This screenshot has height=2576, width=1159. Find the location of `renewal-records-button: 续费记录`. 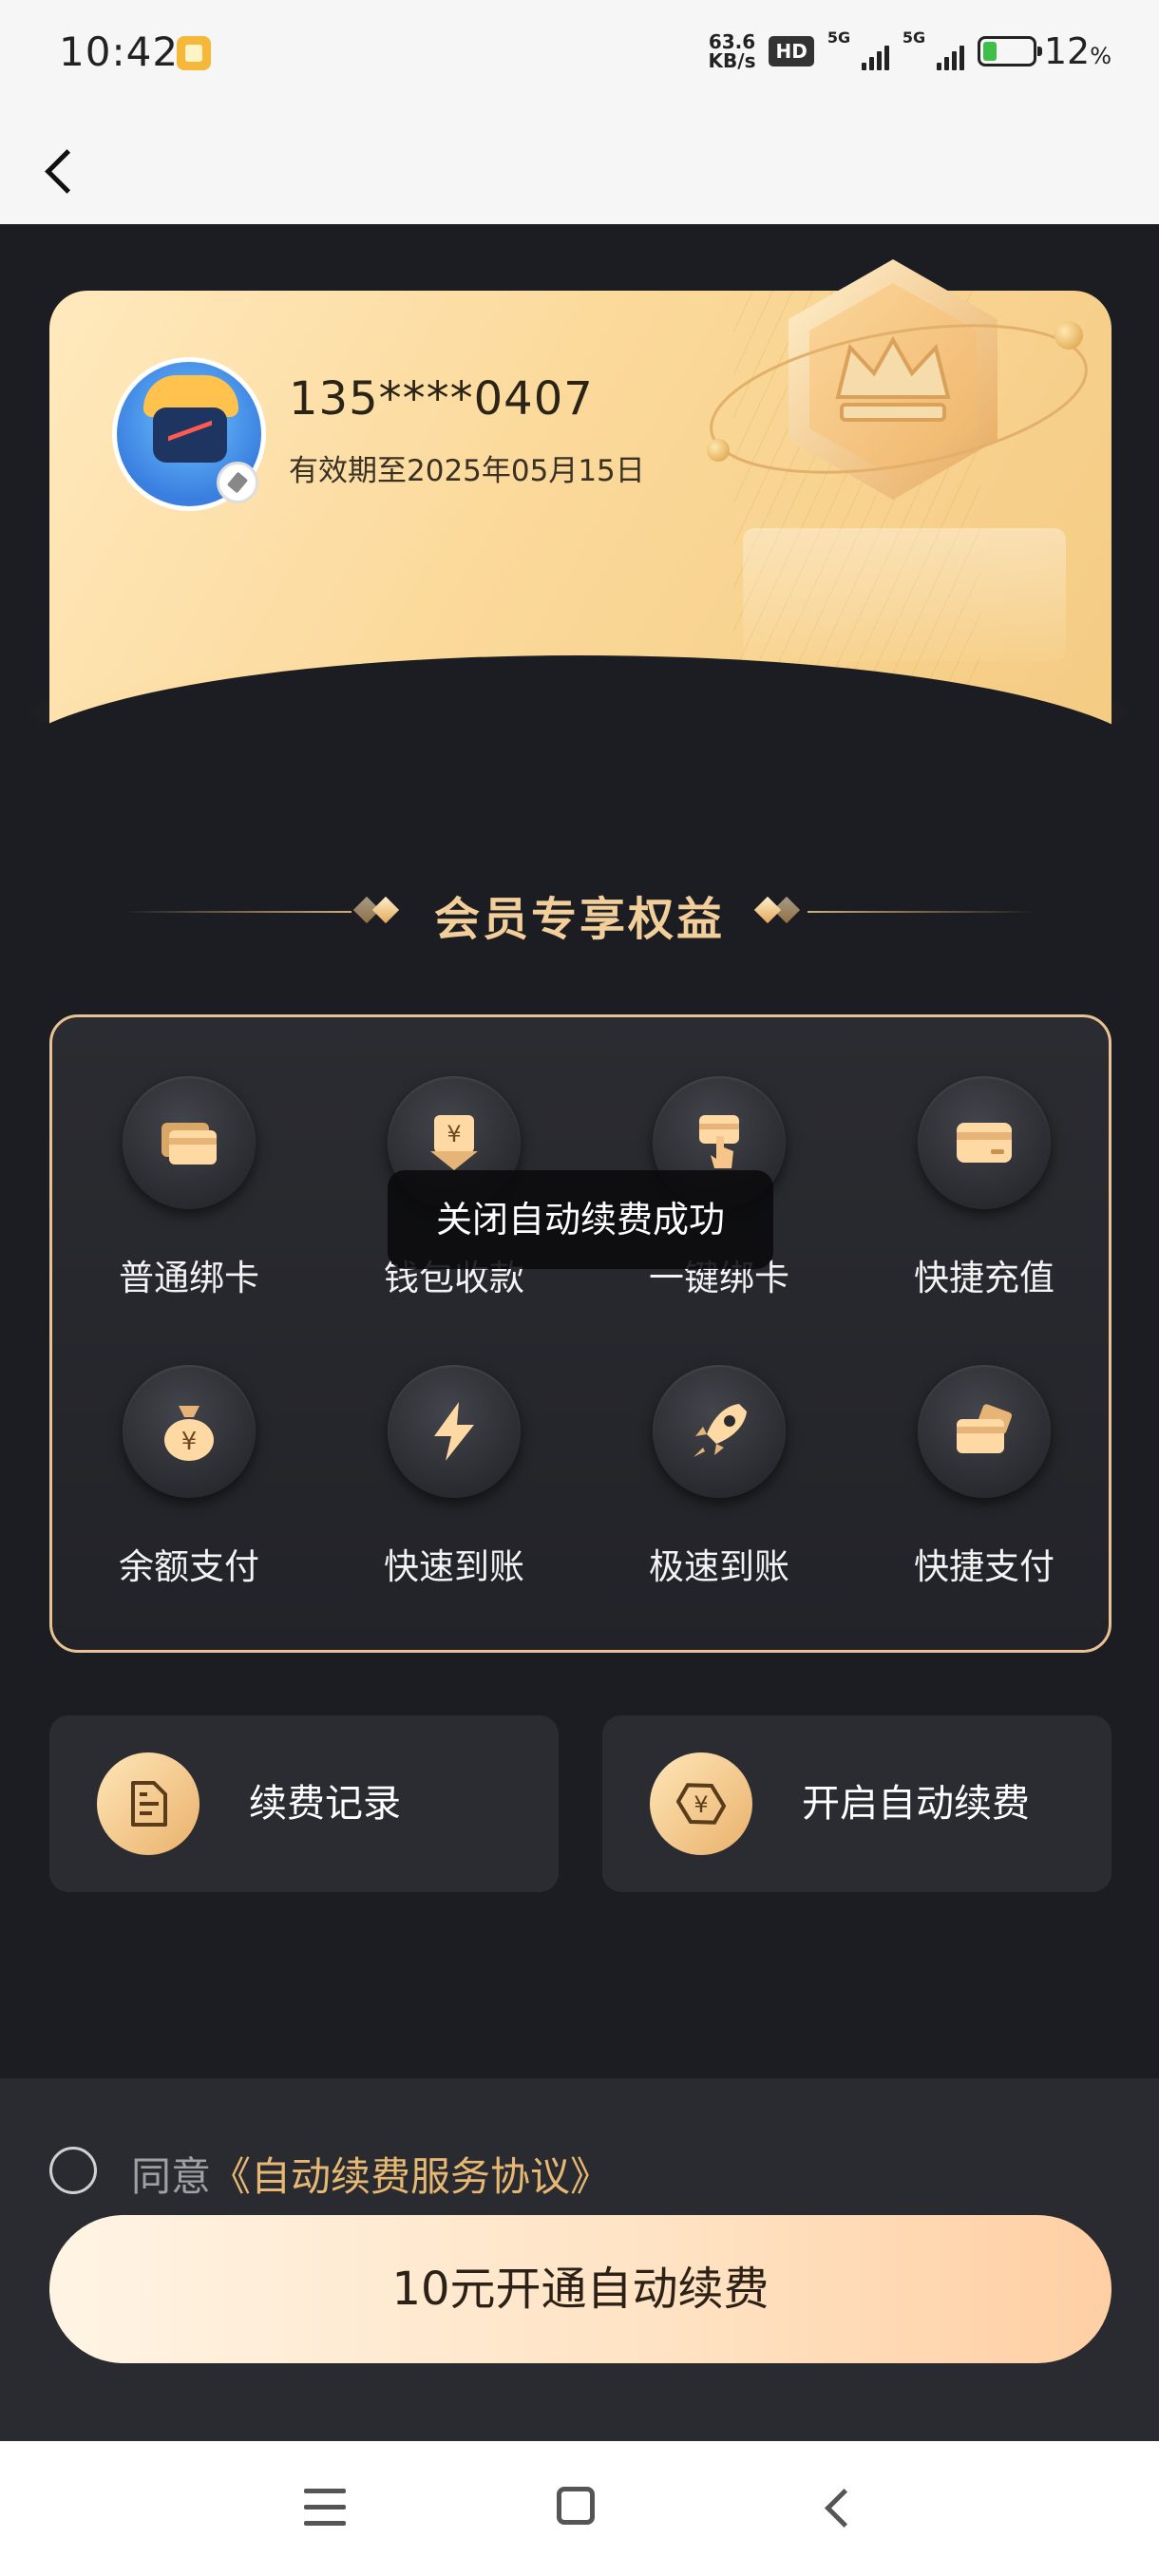

renewal-records-button: 续费记录 is located at coordinates (304, 1803).